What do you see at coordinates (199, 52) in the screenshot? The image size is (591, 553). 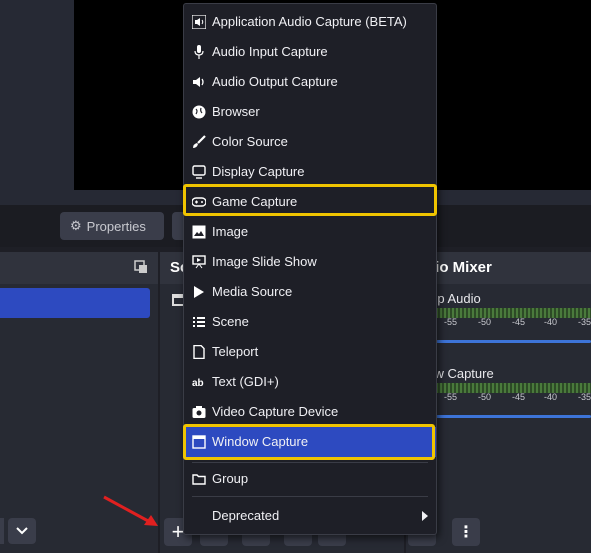 I see `microphone-icon` at bounding box center [199, 52].